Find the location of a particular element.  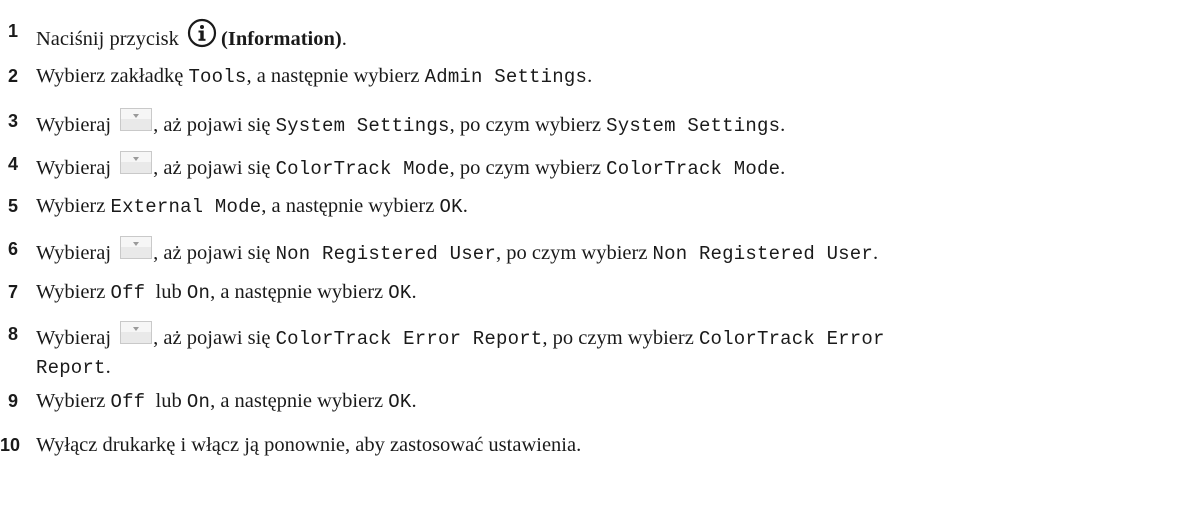

step-number: 5 is located at coordinates (13, 206).